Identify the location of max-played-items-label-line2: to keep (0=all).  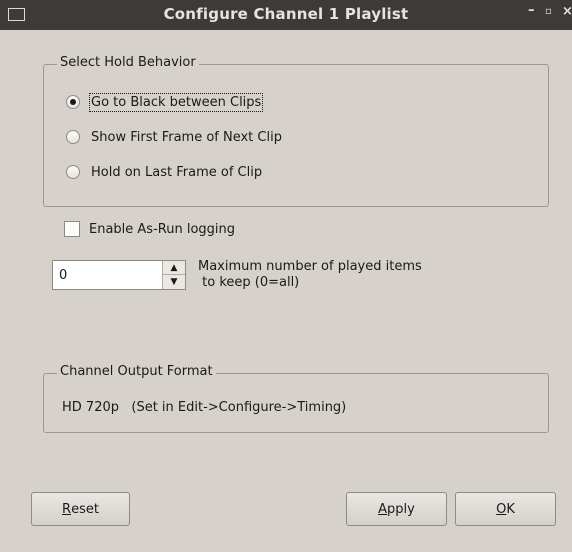
(249, 282).